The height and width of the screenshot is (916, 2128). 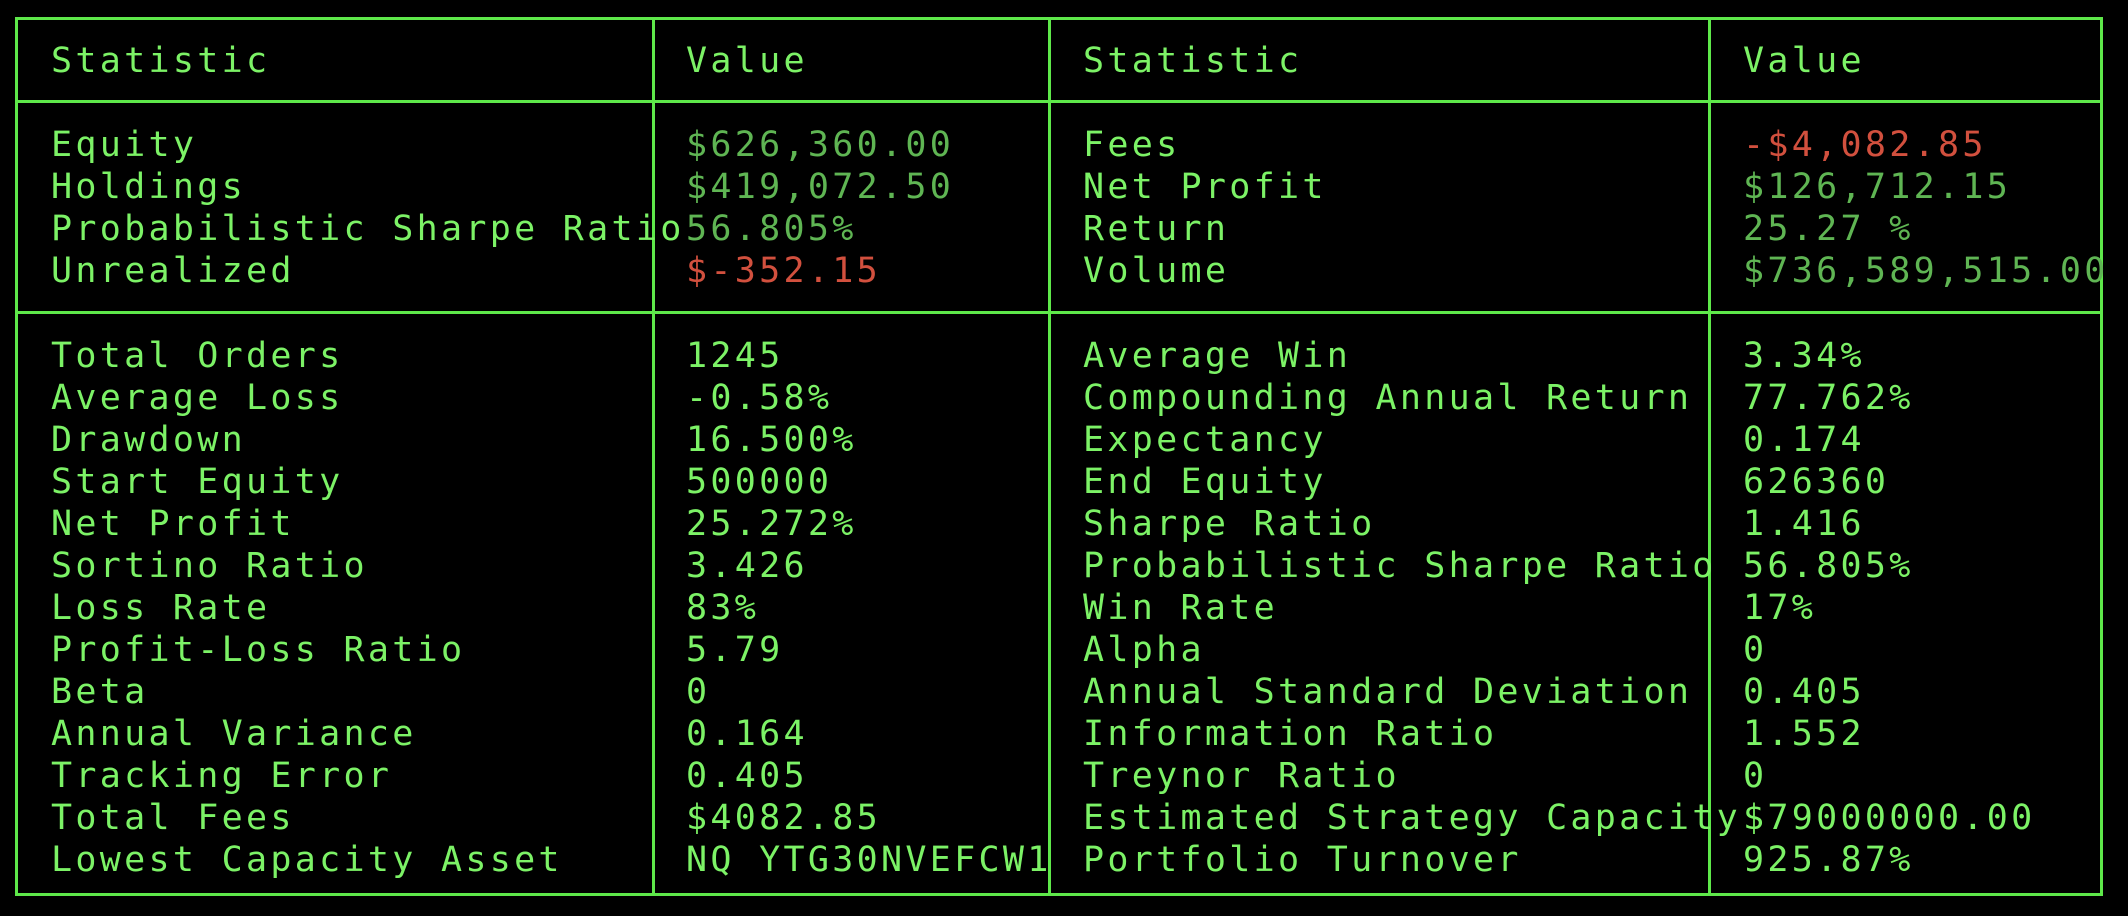 I want to click on statistic-label: Start Equity, so click(x=197, y=482).